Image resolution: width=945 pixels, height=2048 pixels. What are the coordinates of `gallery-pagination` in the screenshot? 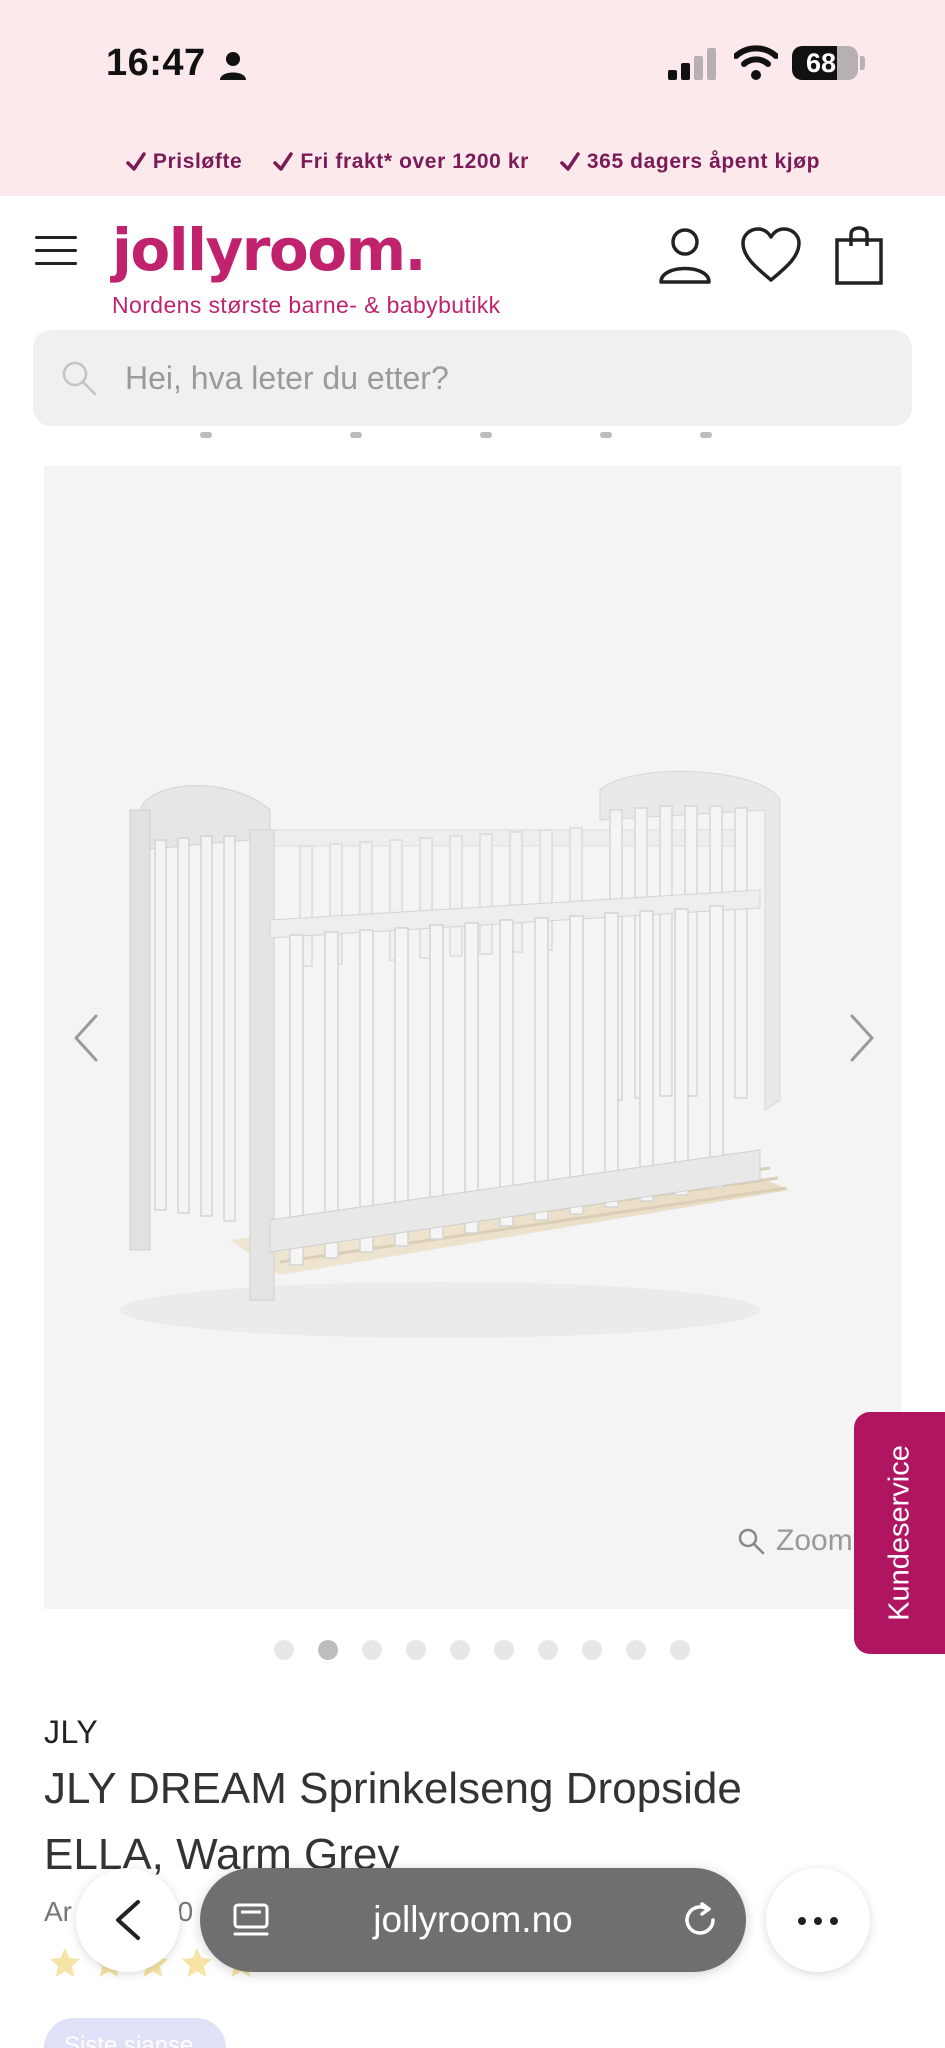 It's located at (482, 1650).